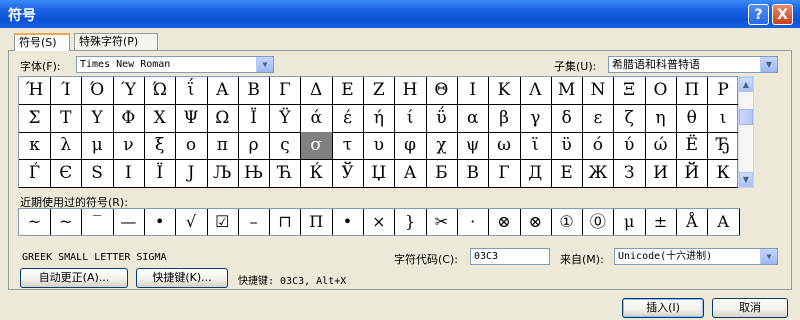  I want to click on symbol-cell: Ή, so click(35, 91).